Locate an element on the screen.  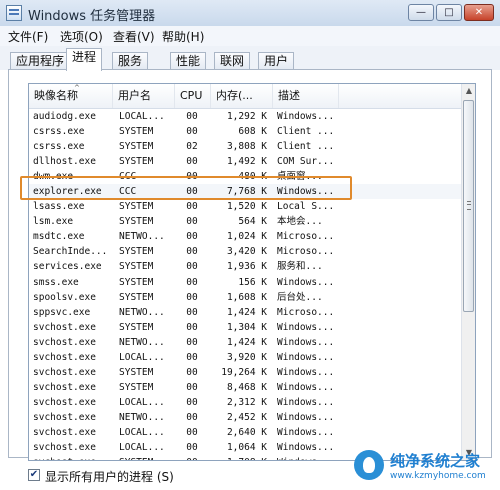
column-image-name: ^ 映像名称 is located at coordinates (71, 96).